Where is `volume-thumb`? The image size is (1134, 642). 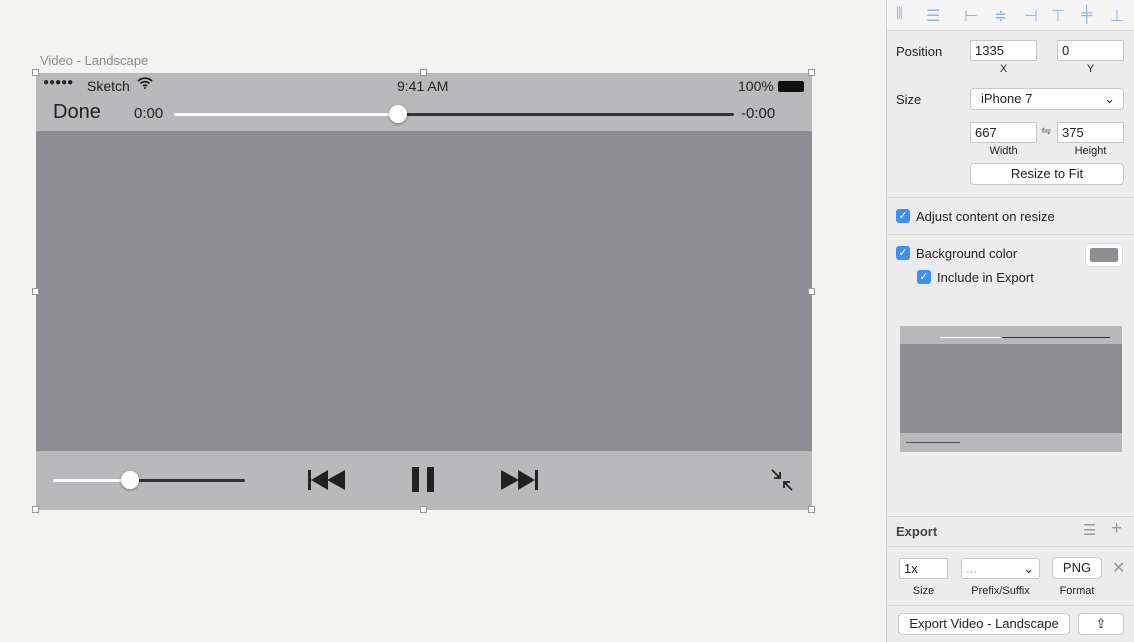
volume-thumb is located at coordinates (129, 480).